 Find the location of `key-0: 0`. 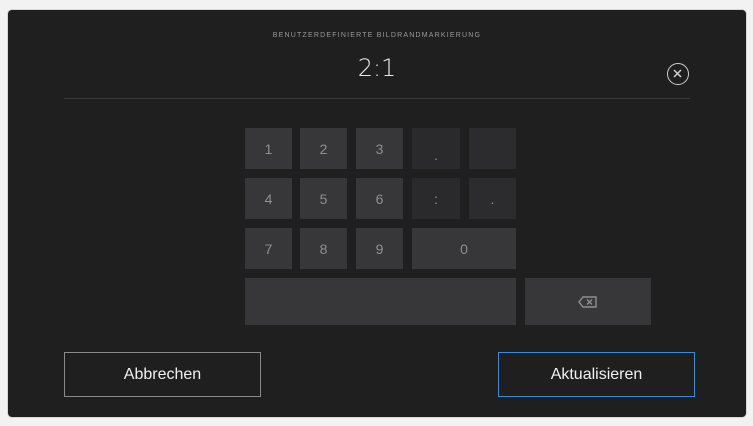

key-0: 0 is located at coordinates (464, 248).